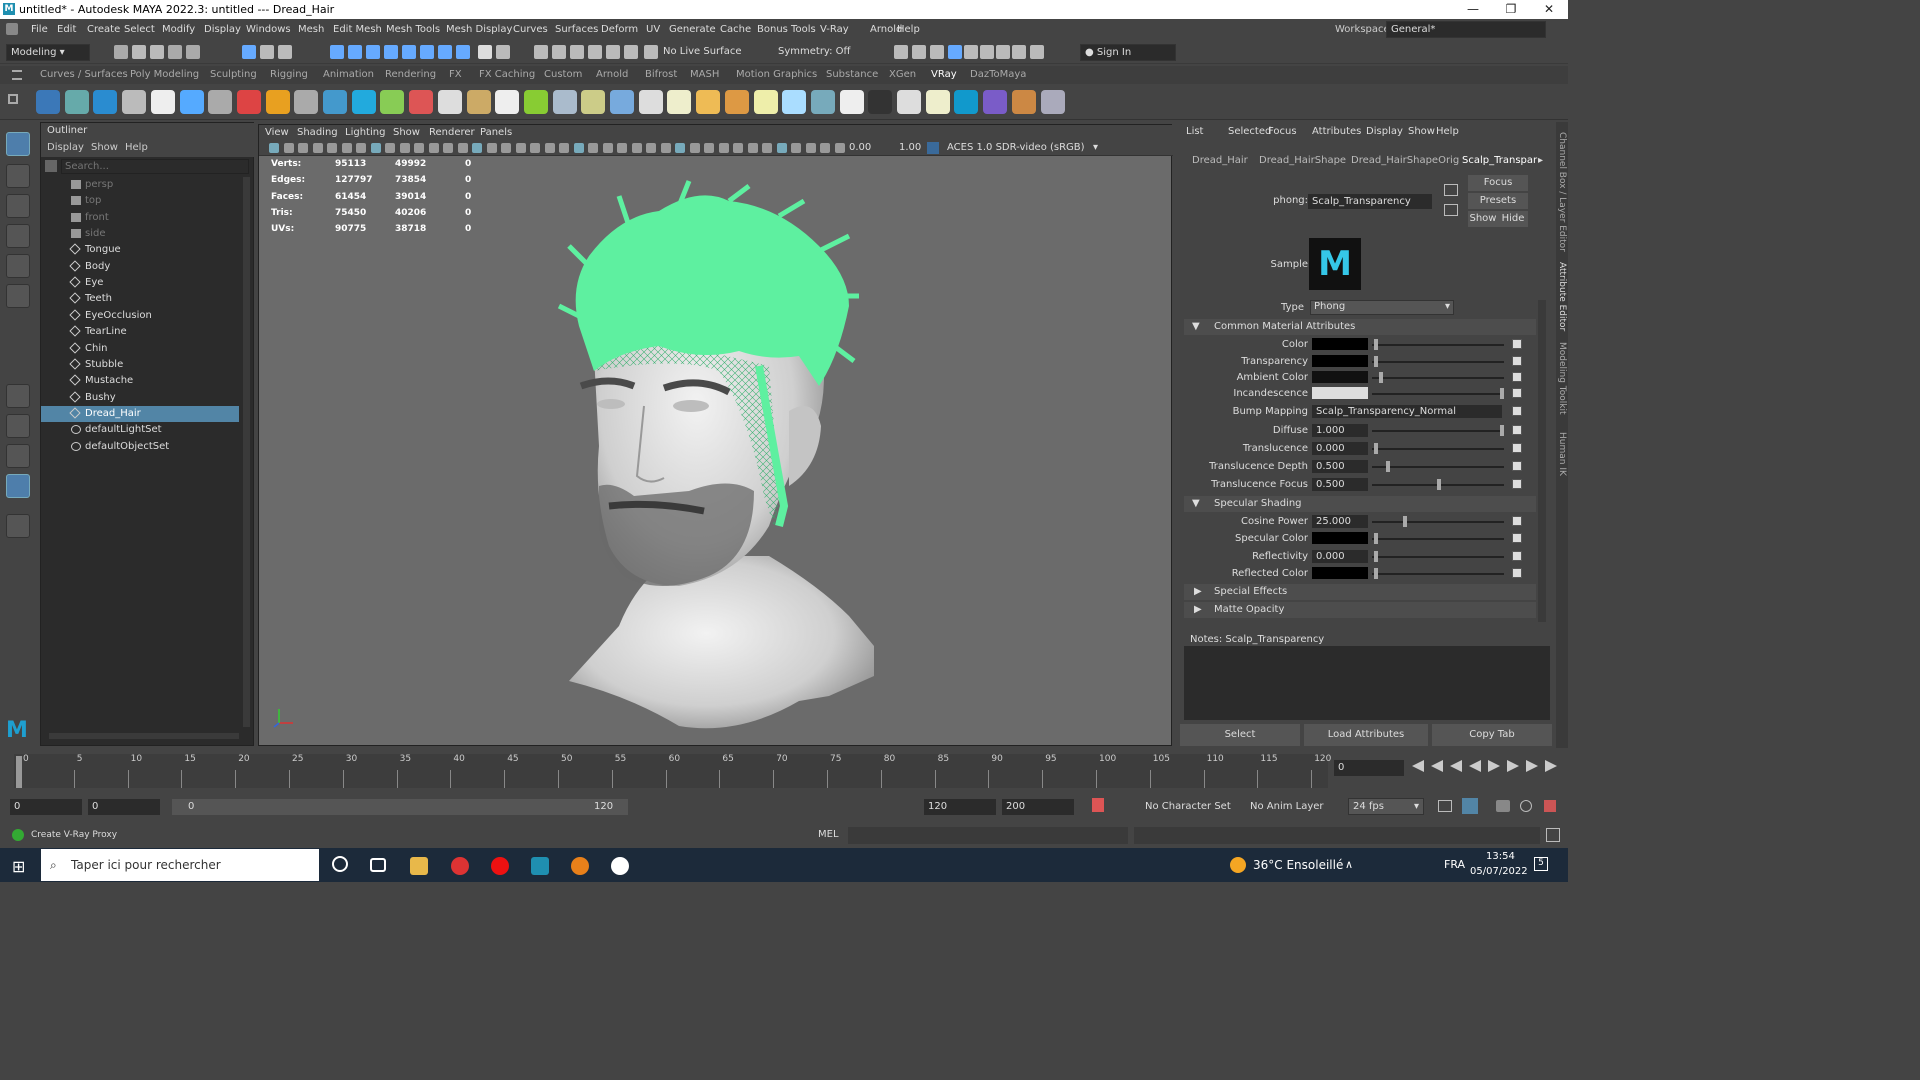  Describe the element at coordinates (1511, 10) in the screenshot. I see `maximize-button: ❐` at that location.